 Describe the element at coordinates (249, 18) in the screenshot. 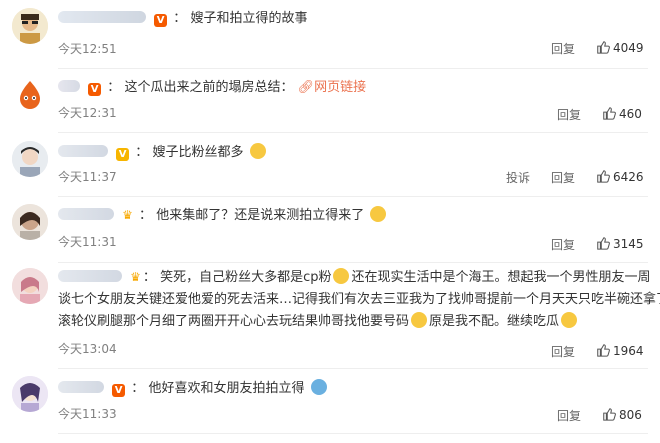

I see `comment-text: 嫂子和拍立得的故事` at that location.